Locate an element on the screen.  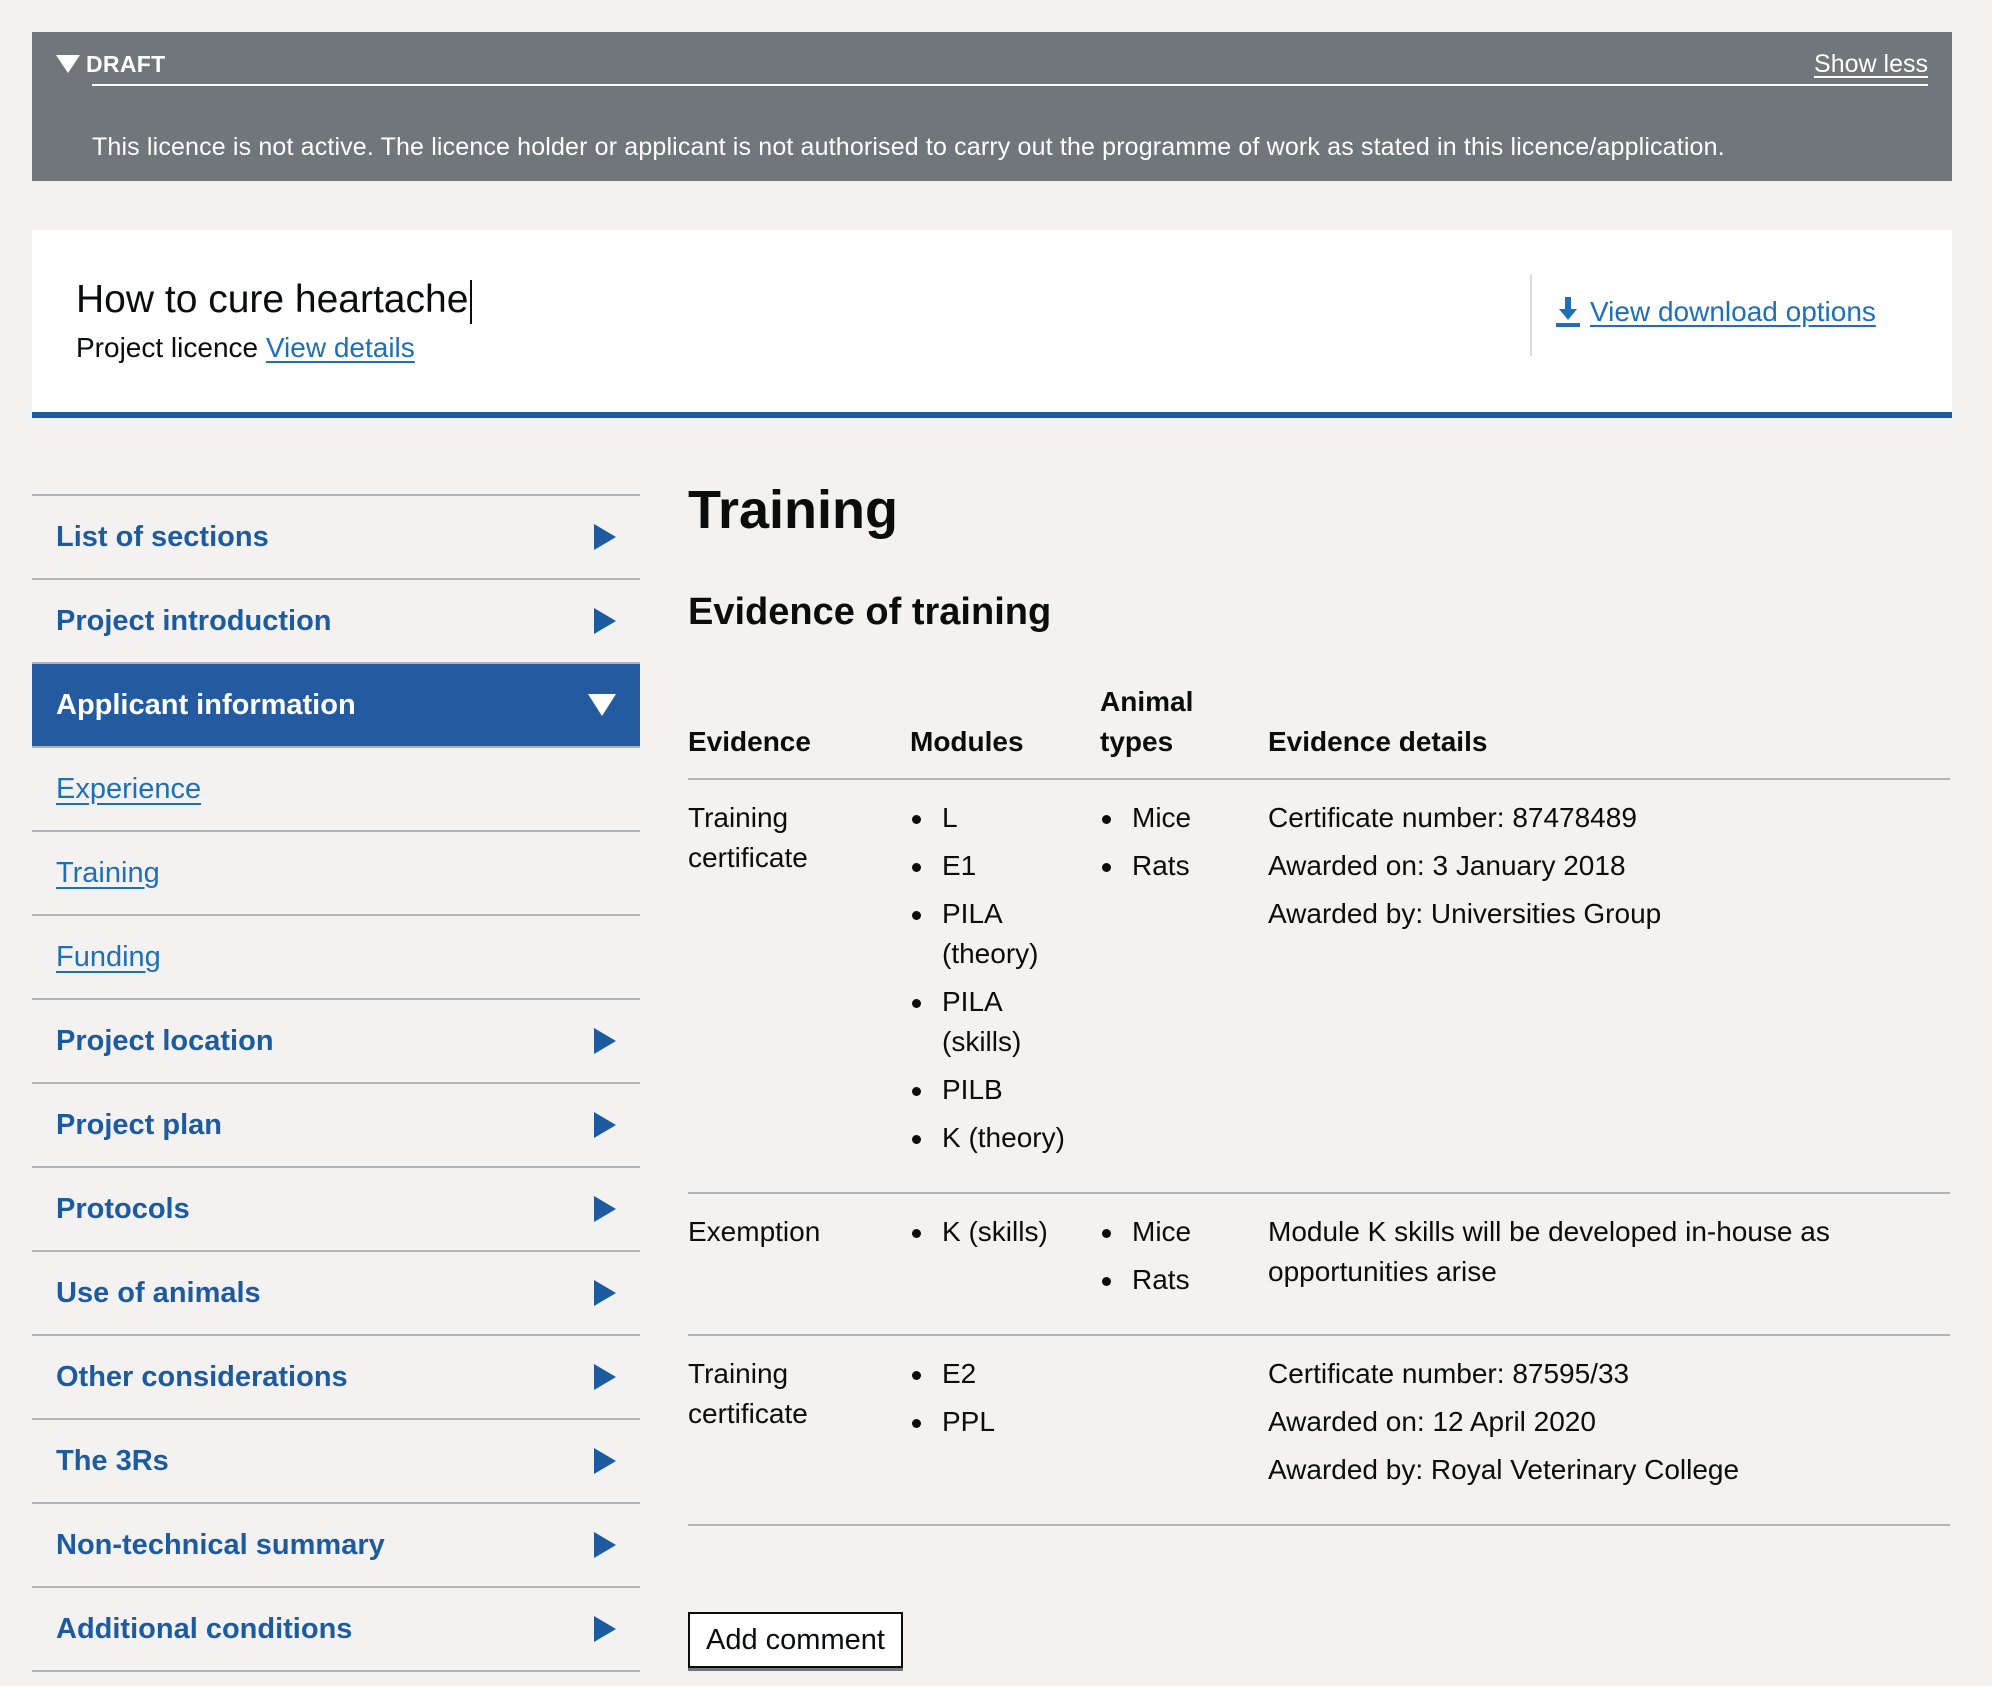
modules-list: K (skills) is located at coordinates (1005, 1232).